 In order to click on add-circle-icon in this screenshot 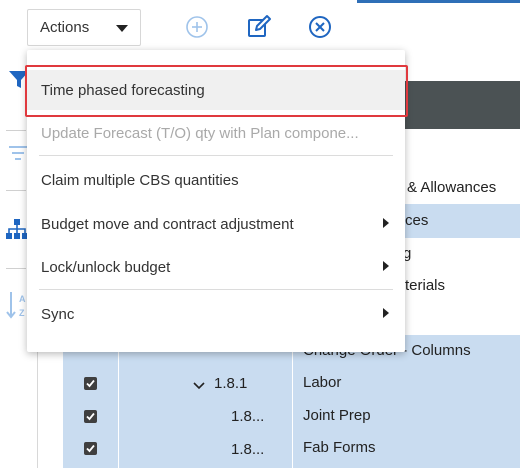, I will do `click(197, 27)`.